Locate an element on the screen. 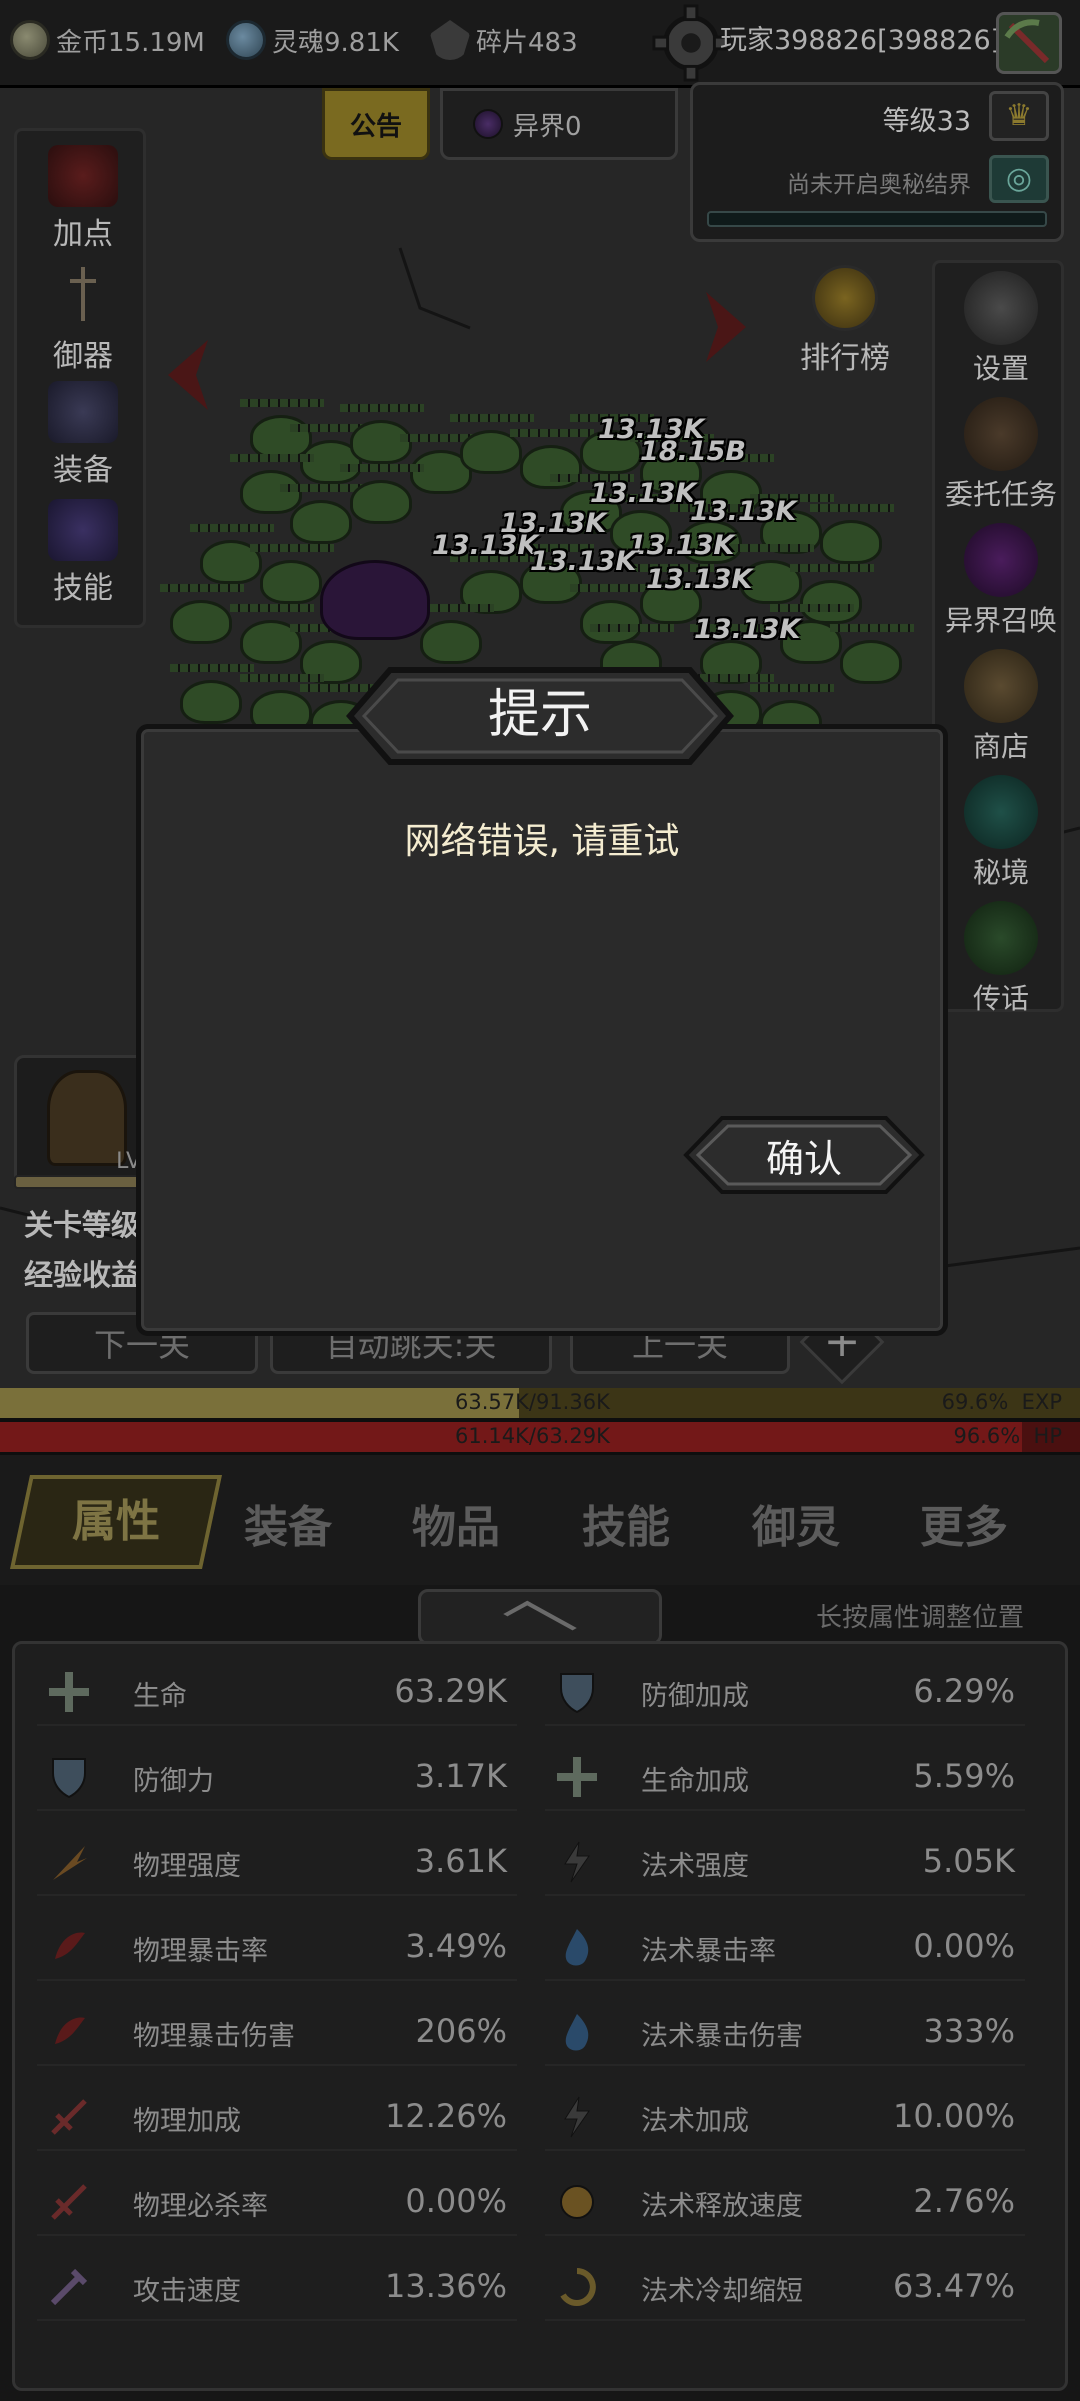 The image size is (1080, 2401). dialog-message: 网络错误, 请重试 is located at coordinates (542, 841).